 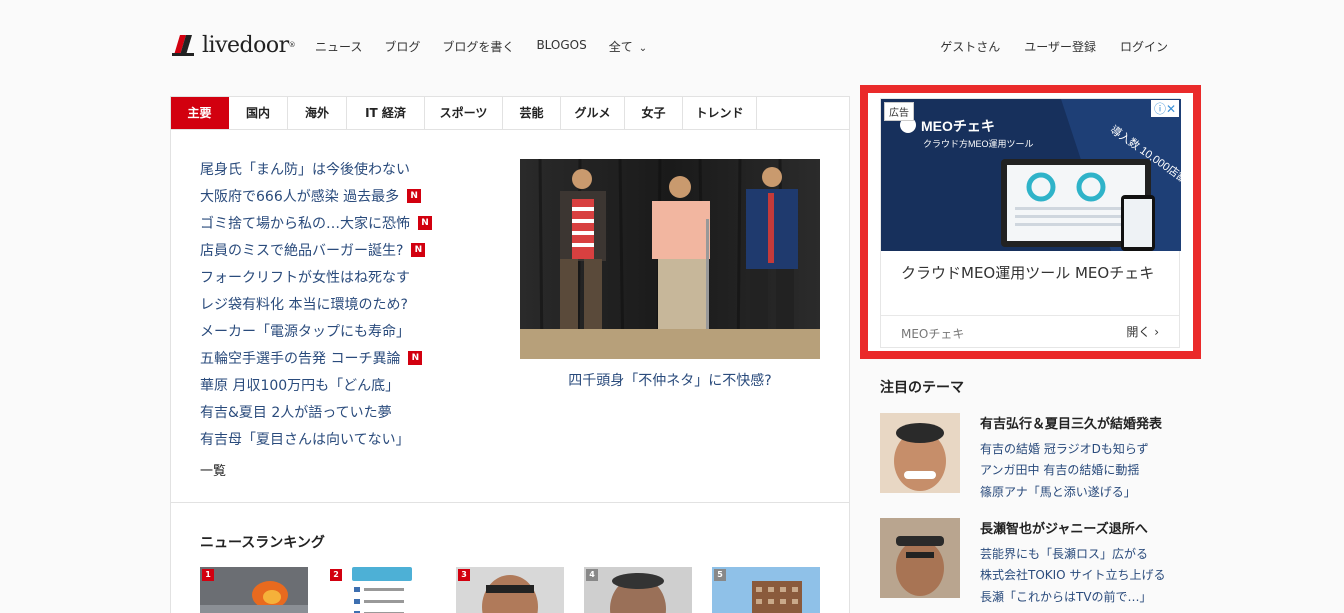 I want to click on headline-link: 尾身氏「まん防」は今後使わない, so click(x=345, y=168).